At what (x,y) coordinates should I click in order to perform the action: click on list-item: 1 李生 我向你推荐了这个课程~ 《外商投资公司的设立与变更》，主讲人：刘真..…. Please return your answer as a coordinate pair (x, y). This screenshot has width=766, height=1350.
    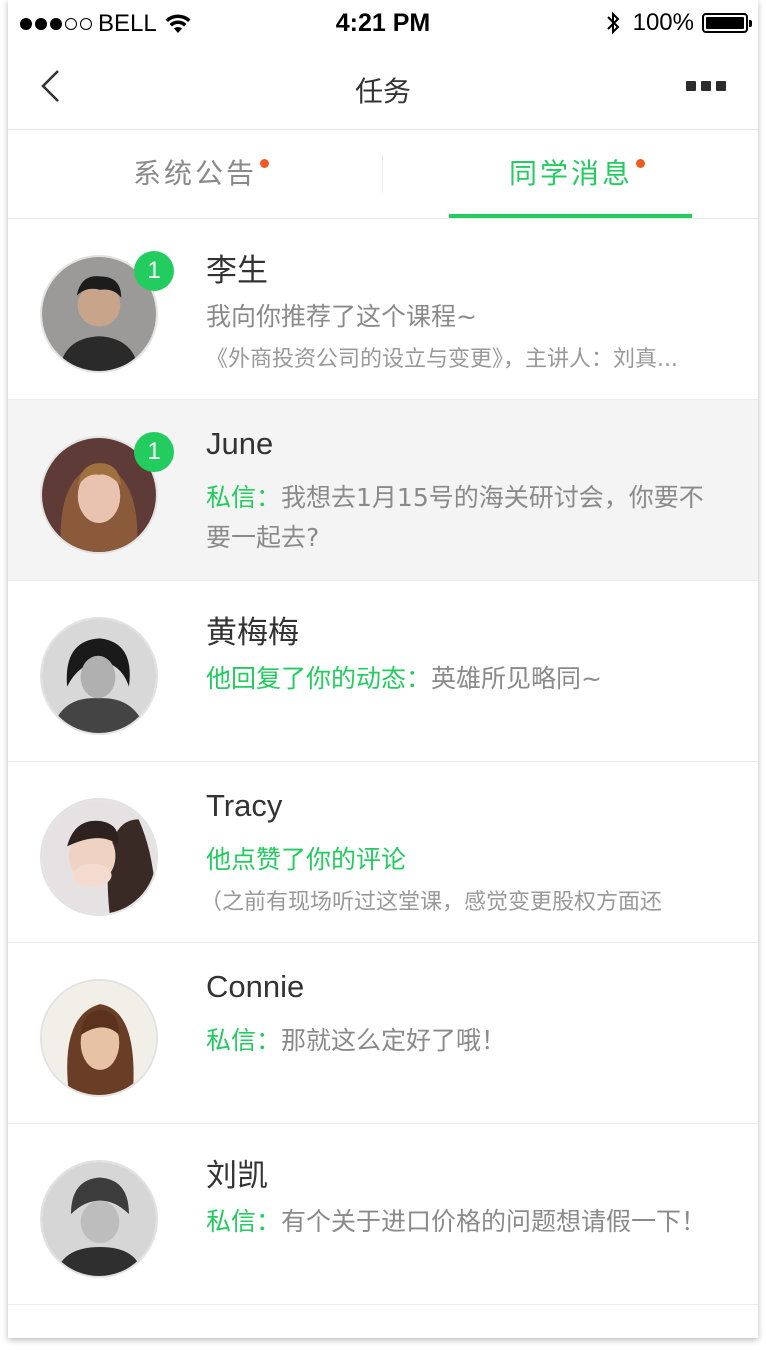
    Looking at the image, I should click on (383, 309).